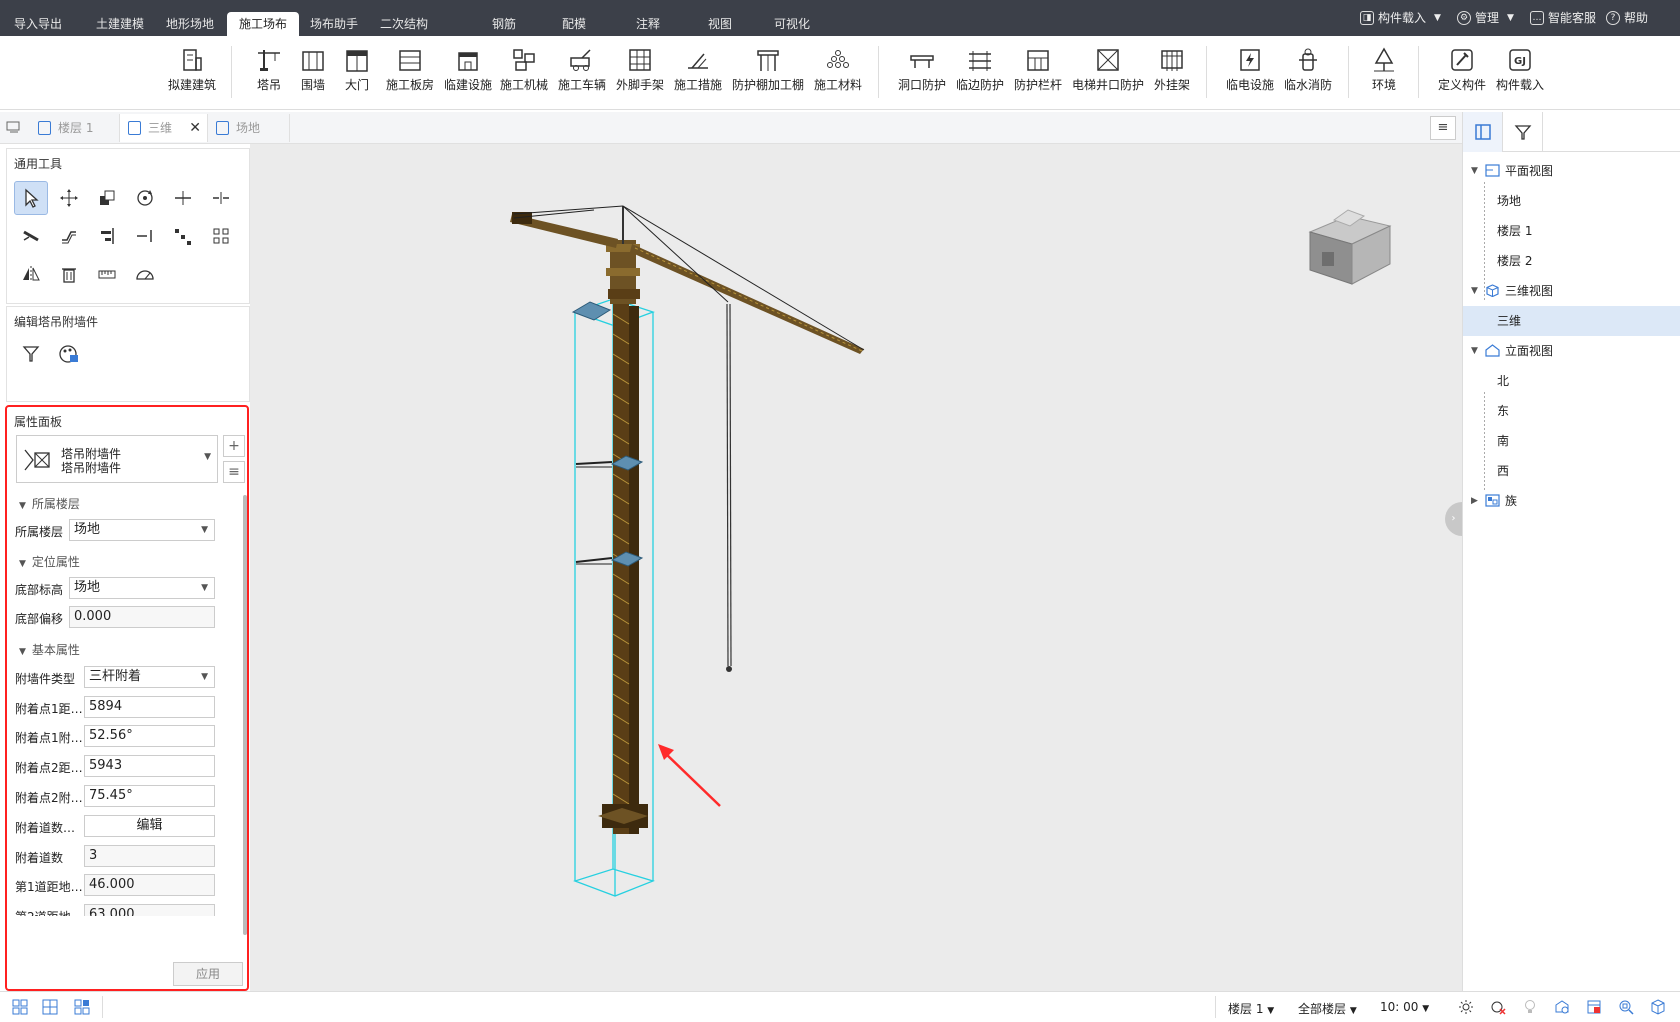  I want to click on menu-tab-formwork: 配模, so click(574, 24).